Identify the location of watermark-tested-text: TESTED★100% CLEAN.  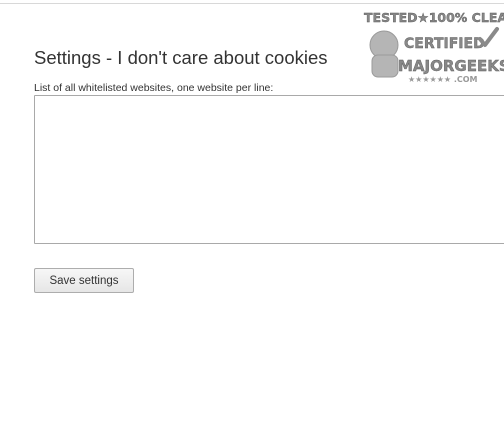
(434, 17).